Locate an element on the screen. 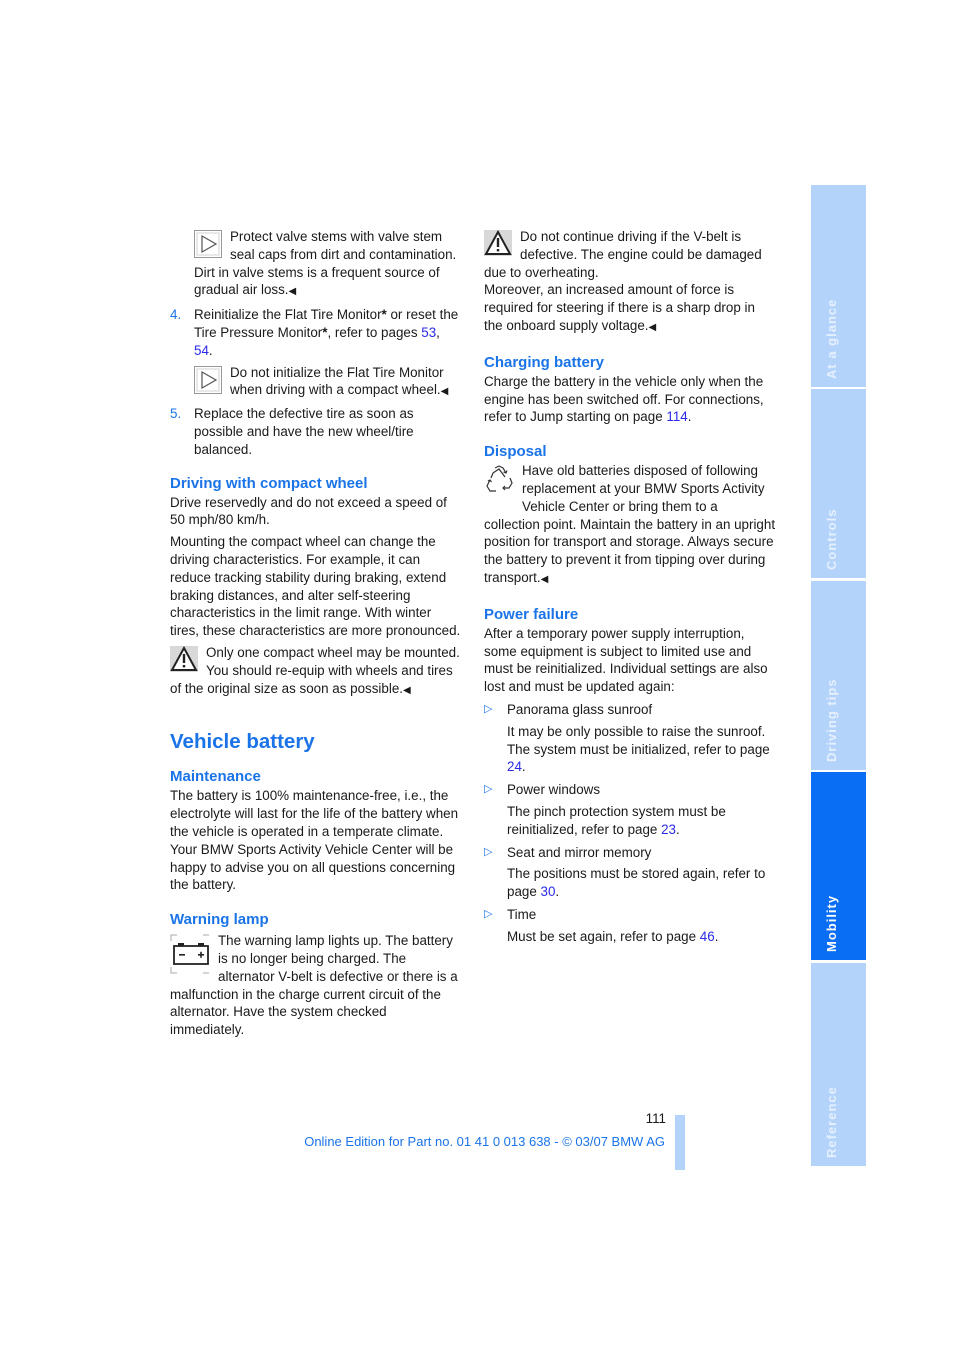  side-tab-driving-tips: Driving tips is located at coordinates (838, 675).